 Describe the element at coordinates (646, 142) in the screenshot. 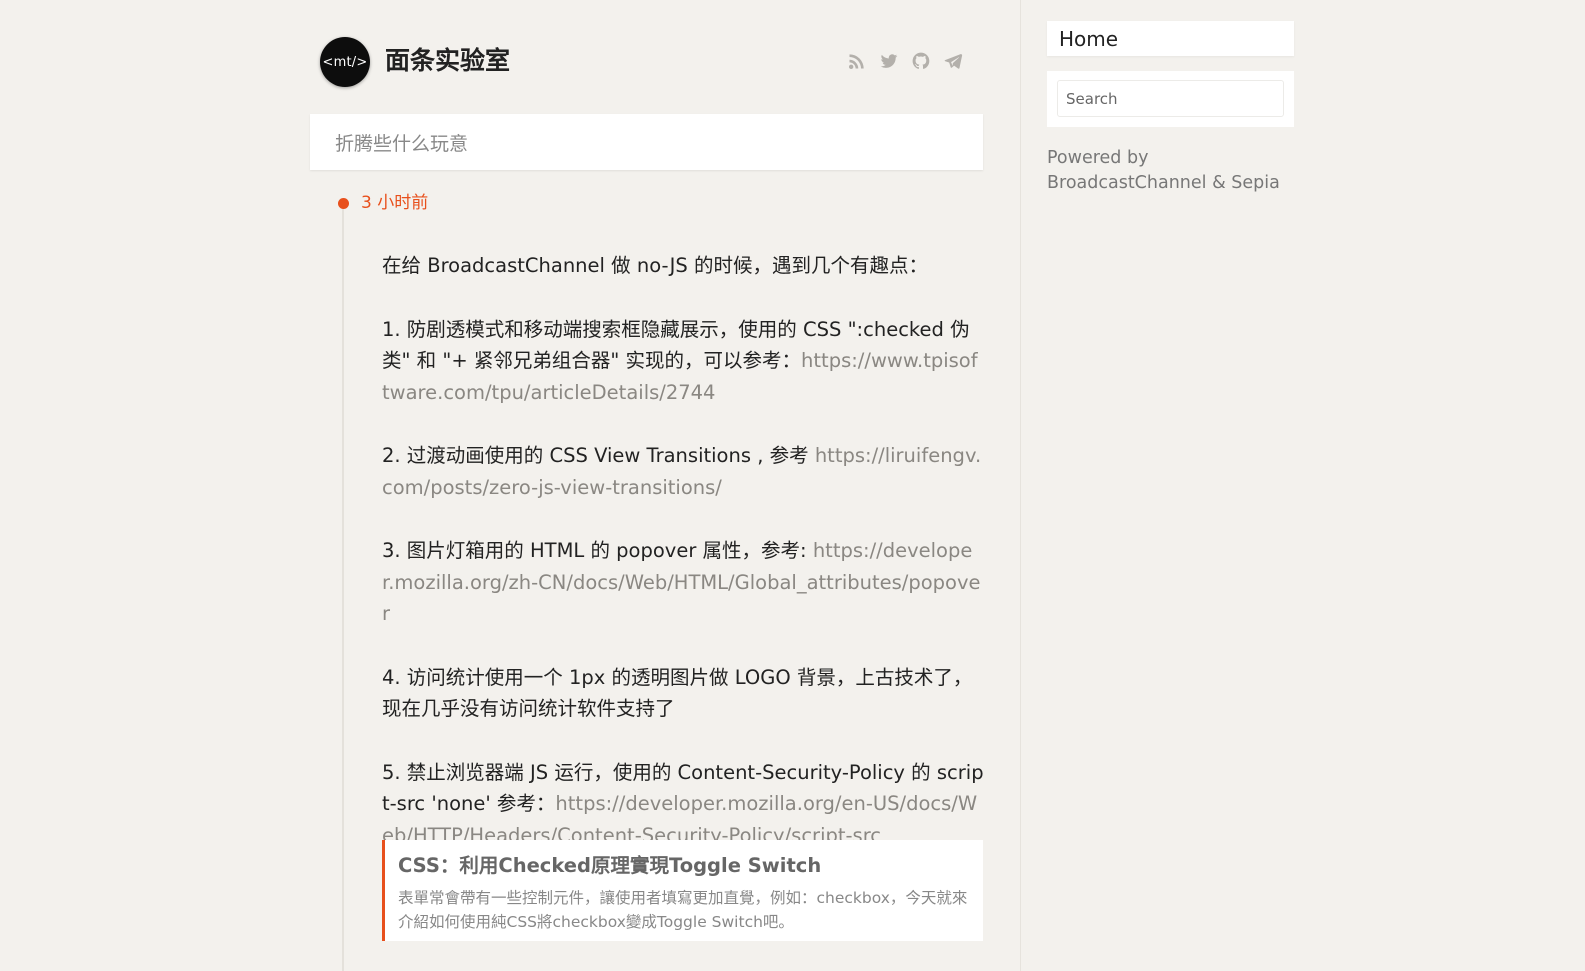

I see `tagline-box: 折腾些什么玩意` at that location.